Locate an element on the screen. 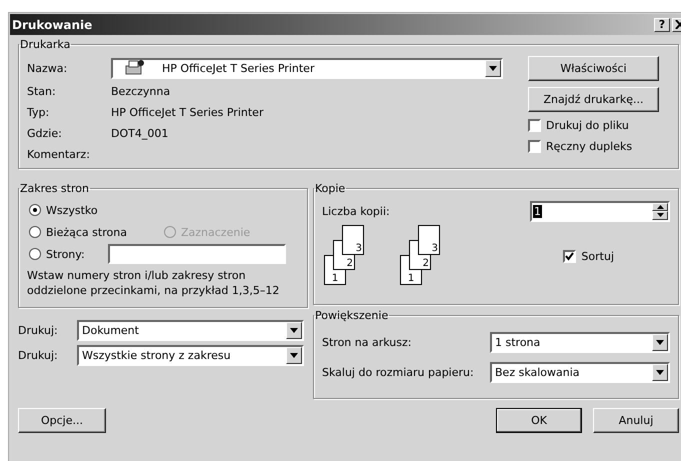 Image resolution: width=681 pixels, height=461 pixels. radio-label: Zaznaczenie is located at coordinates (215, 232).